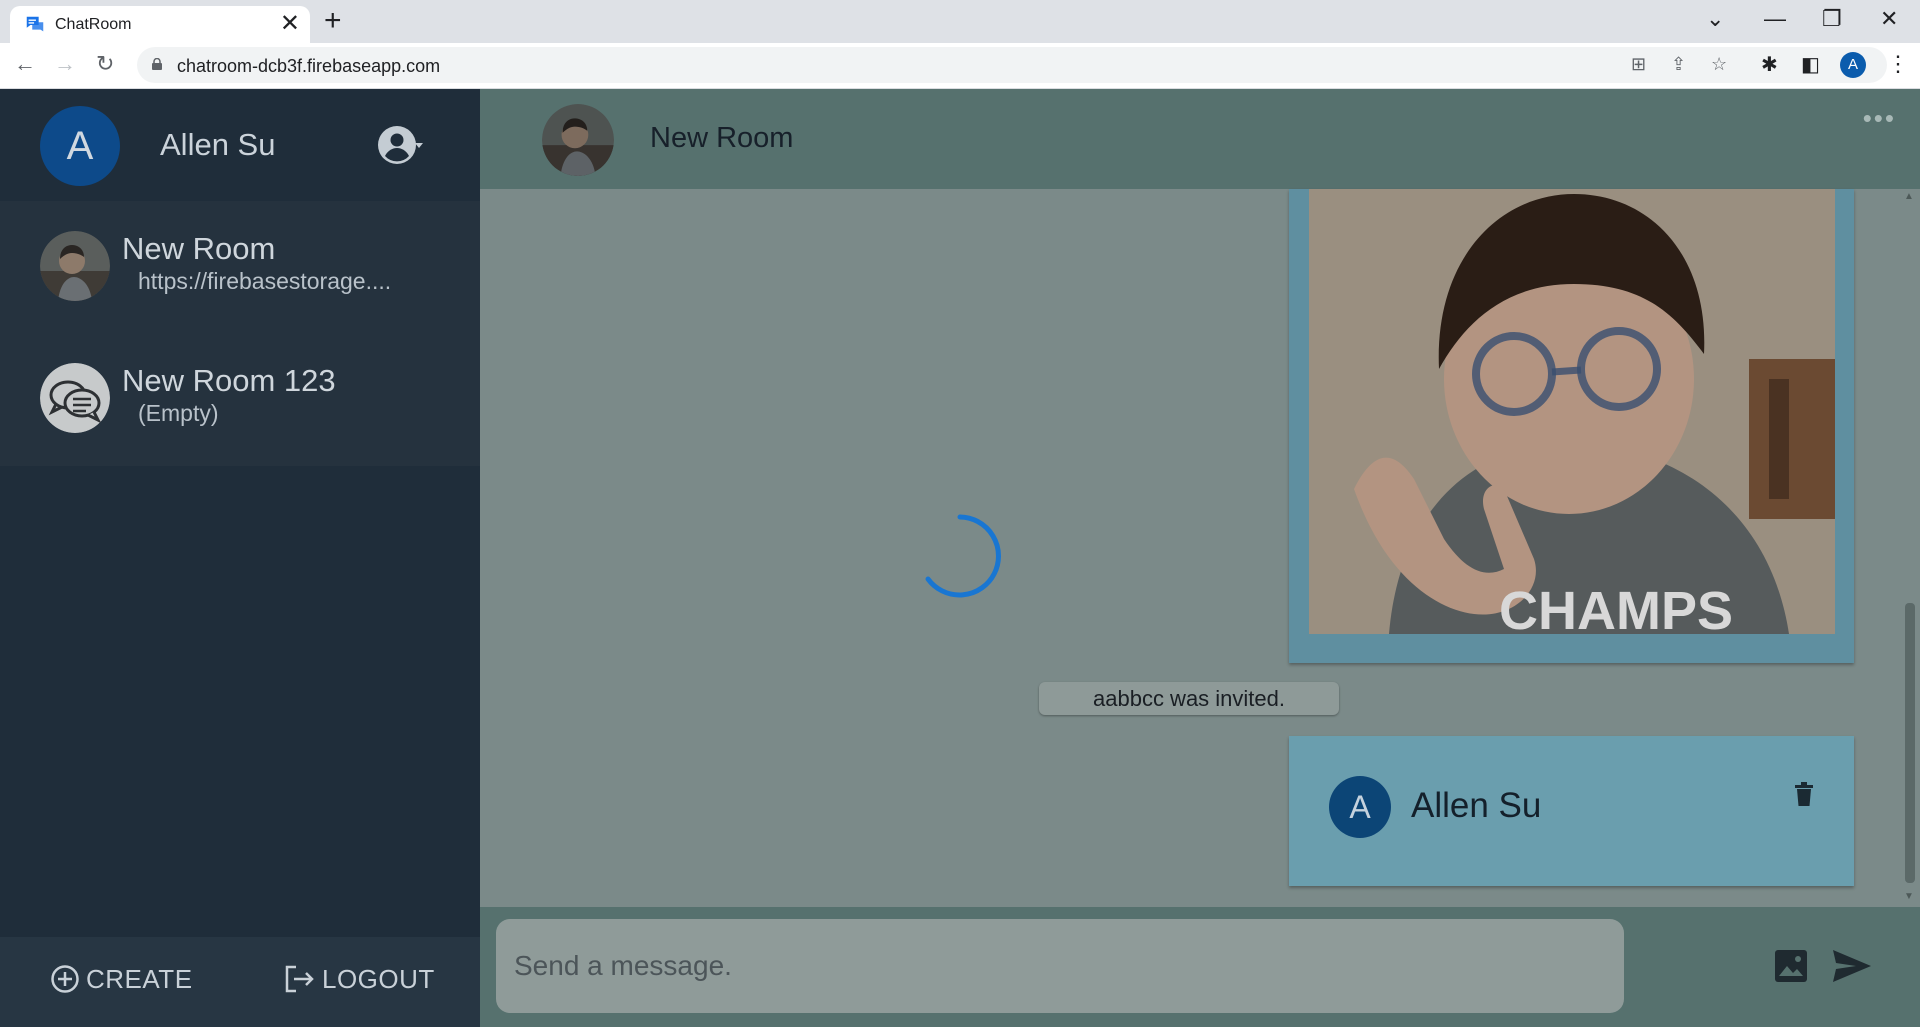 This screenshot has height=1027, width=1920. What do you see at coordinates (1616, 607) in the screenshot?
I see `shirt-text: CHAMPS` at bounding box center [1616, 607].